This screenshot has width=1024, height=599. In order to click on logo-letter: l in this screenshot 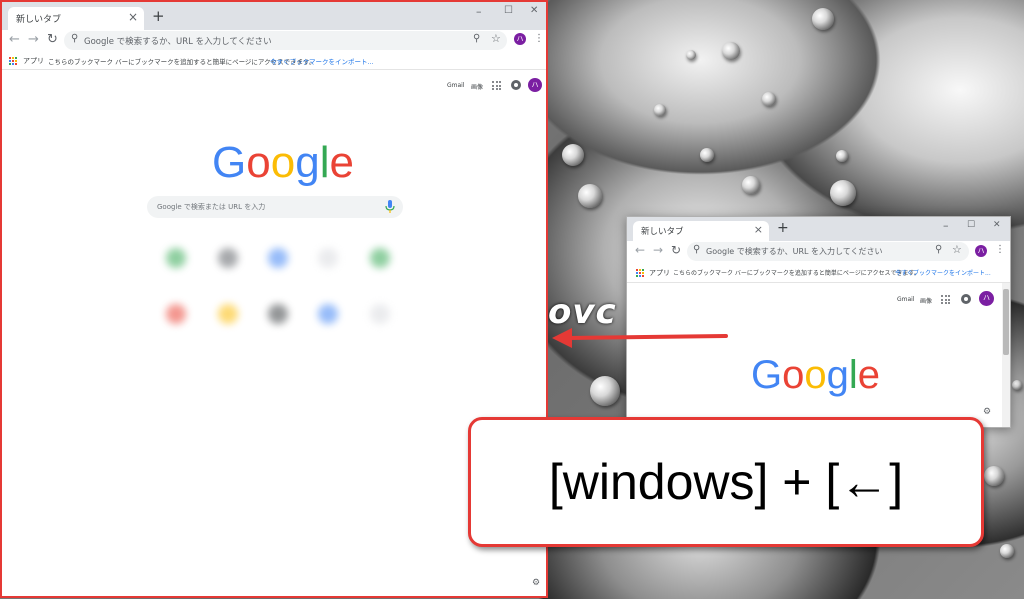, I will do `click(853, 375)`.